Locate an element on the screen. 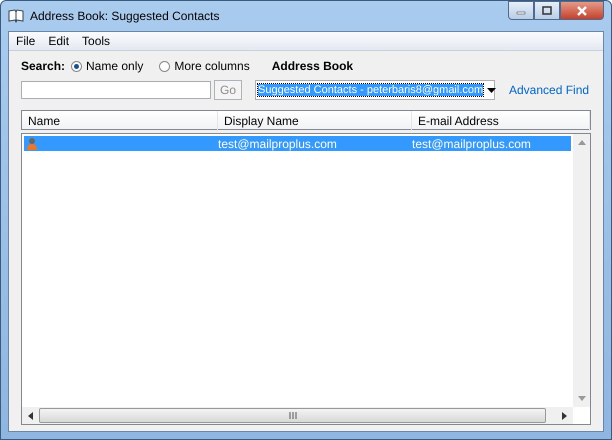  search-label: Search: is located at coordinates (43, 66).